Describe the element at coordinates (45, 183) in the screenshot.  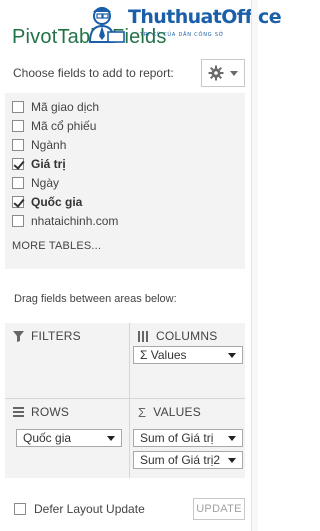
I see `field-label: Ngày` at that location.